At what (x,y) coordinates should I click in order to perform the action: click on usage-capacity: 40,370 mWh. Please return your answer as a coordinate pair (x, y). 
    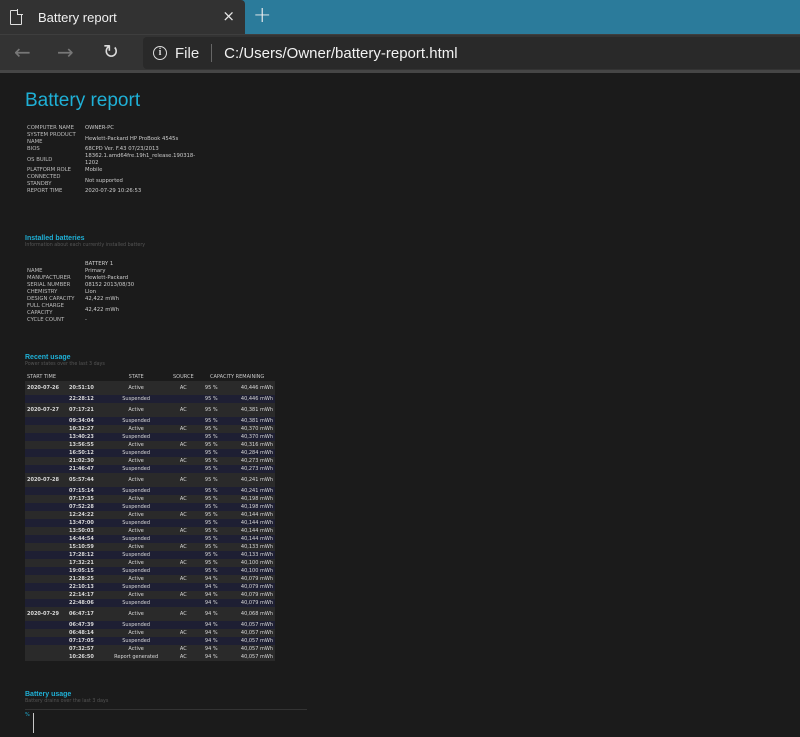
    Looking at the image, I should click on (249, 437).